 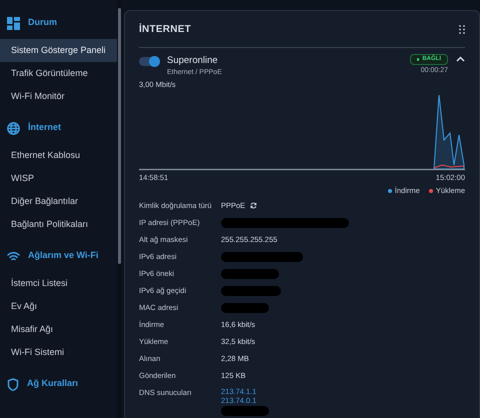 I want to click on section-heading: Durum, so click(x=42, y=23).